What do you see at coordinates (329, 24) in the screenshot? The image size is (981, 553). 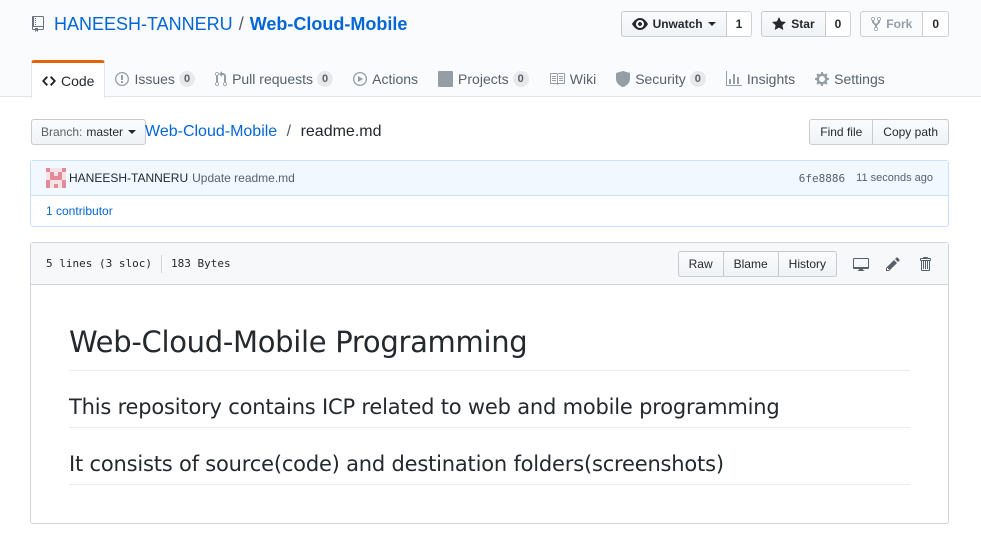 I see `repo-name-link: Web-Cloud-Mobile` at bounding box center [329, 24].